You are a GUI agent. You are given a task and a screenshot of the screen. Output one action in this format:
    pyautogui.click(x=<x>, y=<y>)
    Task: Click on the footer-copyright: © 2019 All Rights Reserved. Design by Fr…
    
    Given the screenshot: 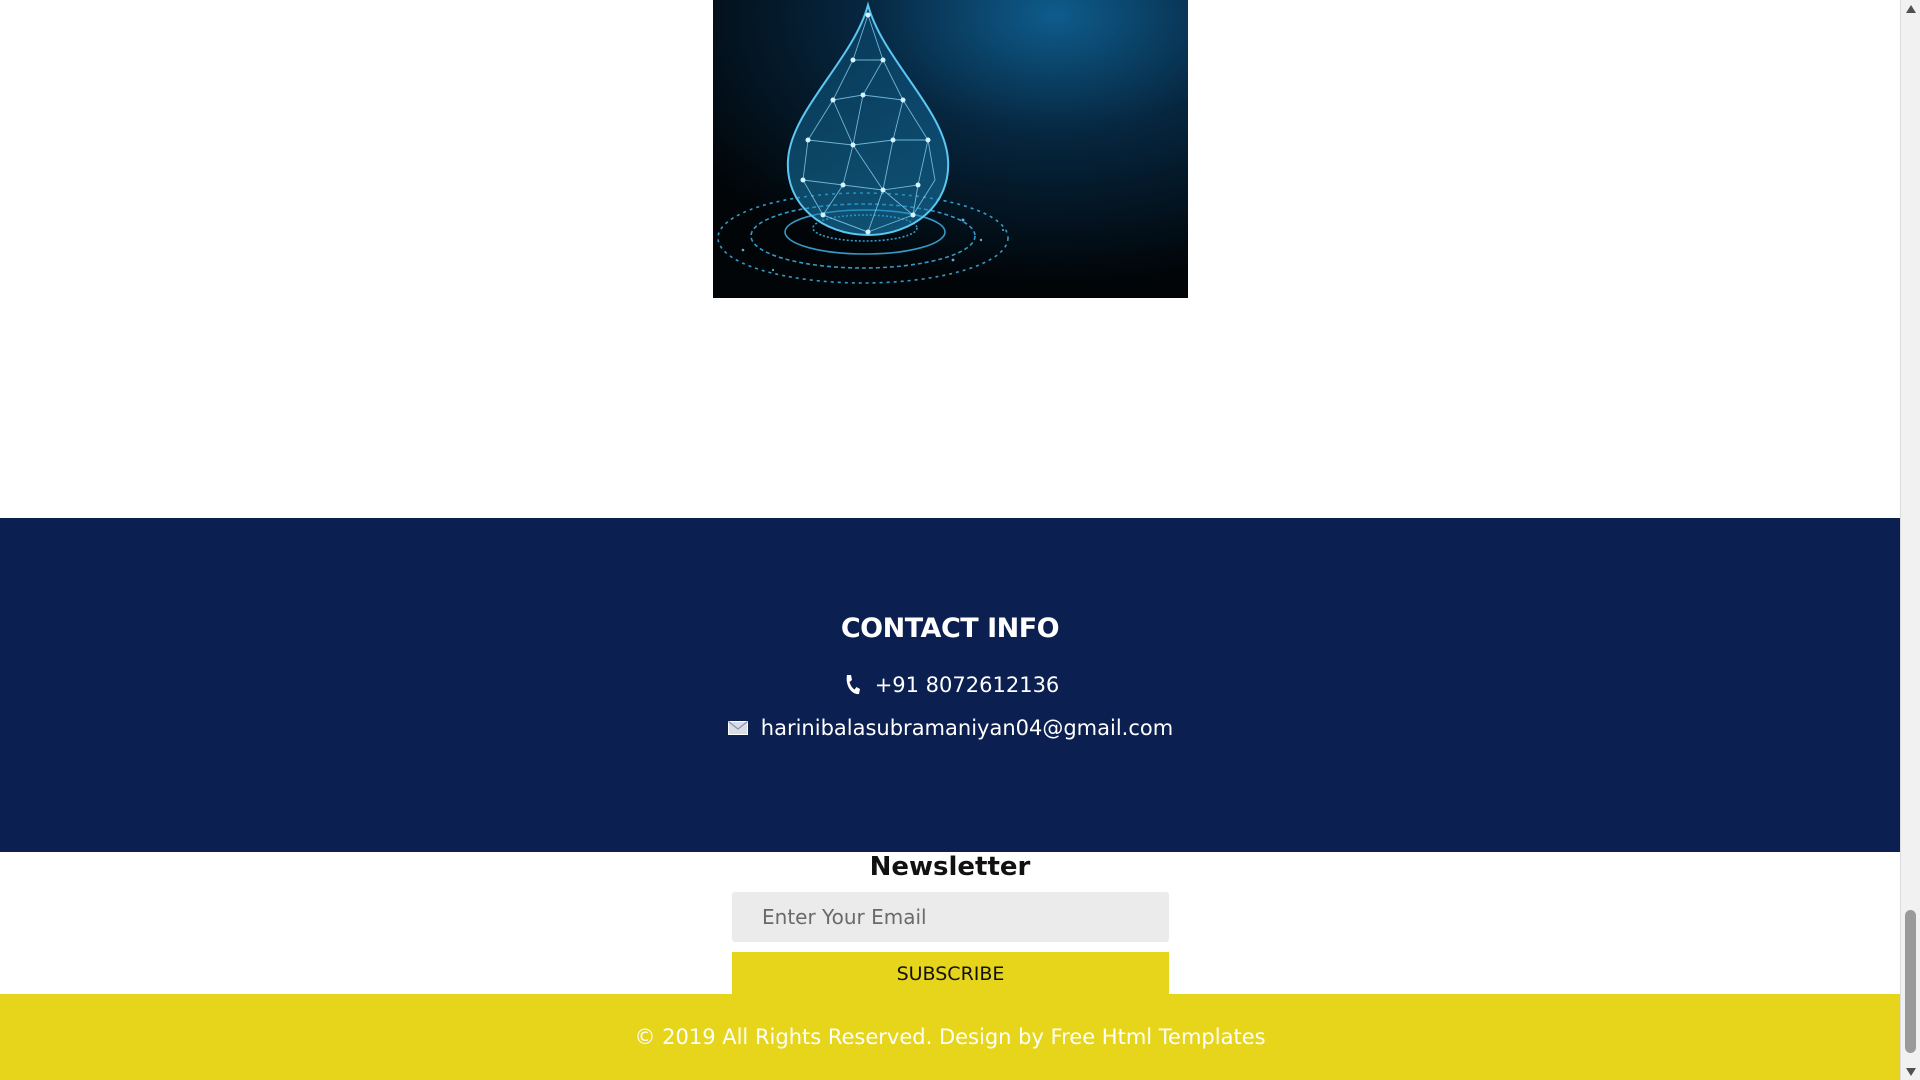 What is the action you would take?
    pyautogui.click(x=950, y=1037)
    